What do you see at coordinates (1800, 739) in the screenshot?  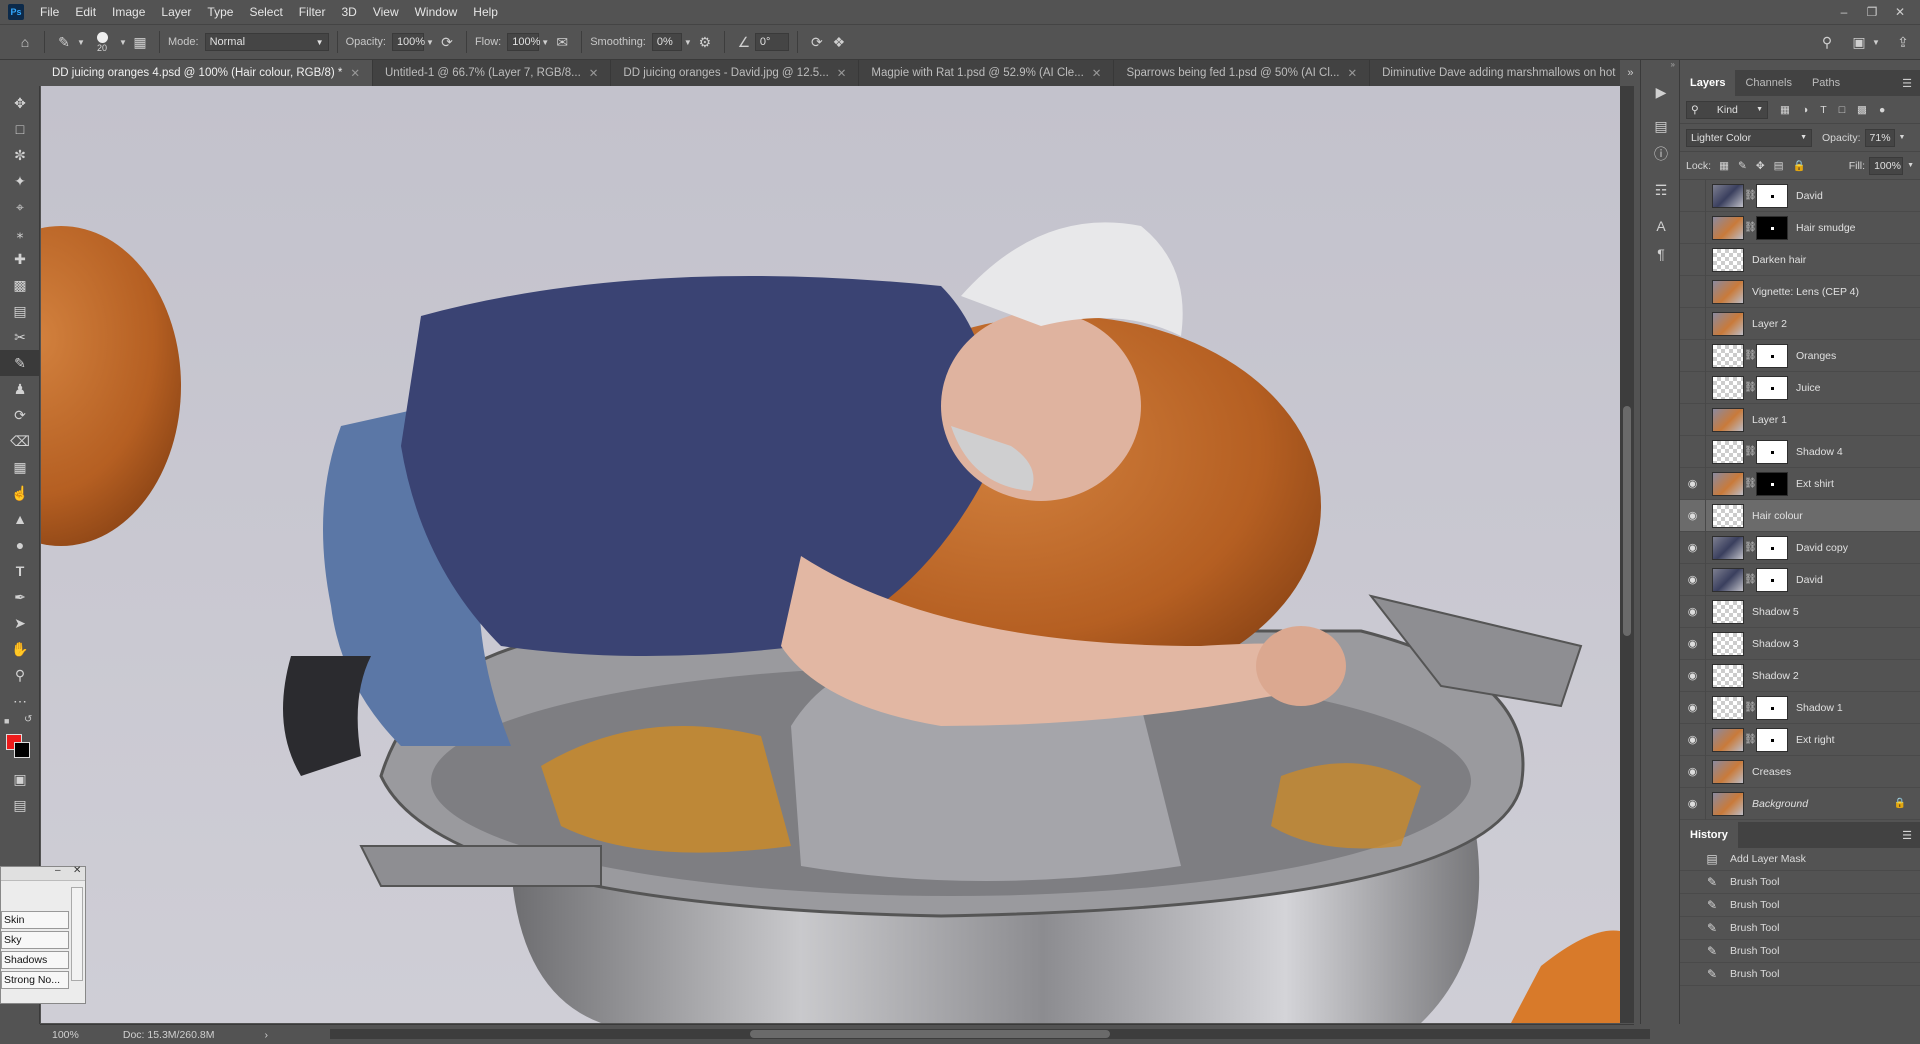 I see `layer-row: ◉ ⛓ Ext right` at bounding box center [1800, 739].